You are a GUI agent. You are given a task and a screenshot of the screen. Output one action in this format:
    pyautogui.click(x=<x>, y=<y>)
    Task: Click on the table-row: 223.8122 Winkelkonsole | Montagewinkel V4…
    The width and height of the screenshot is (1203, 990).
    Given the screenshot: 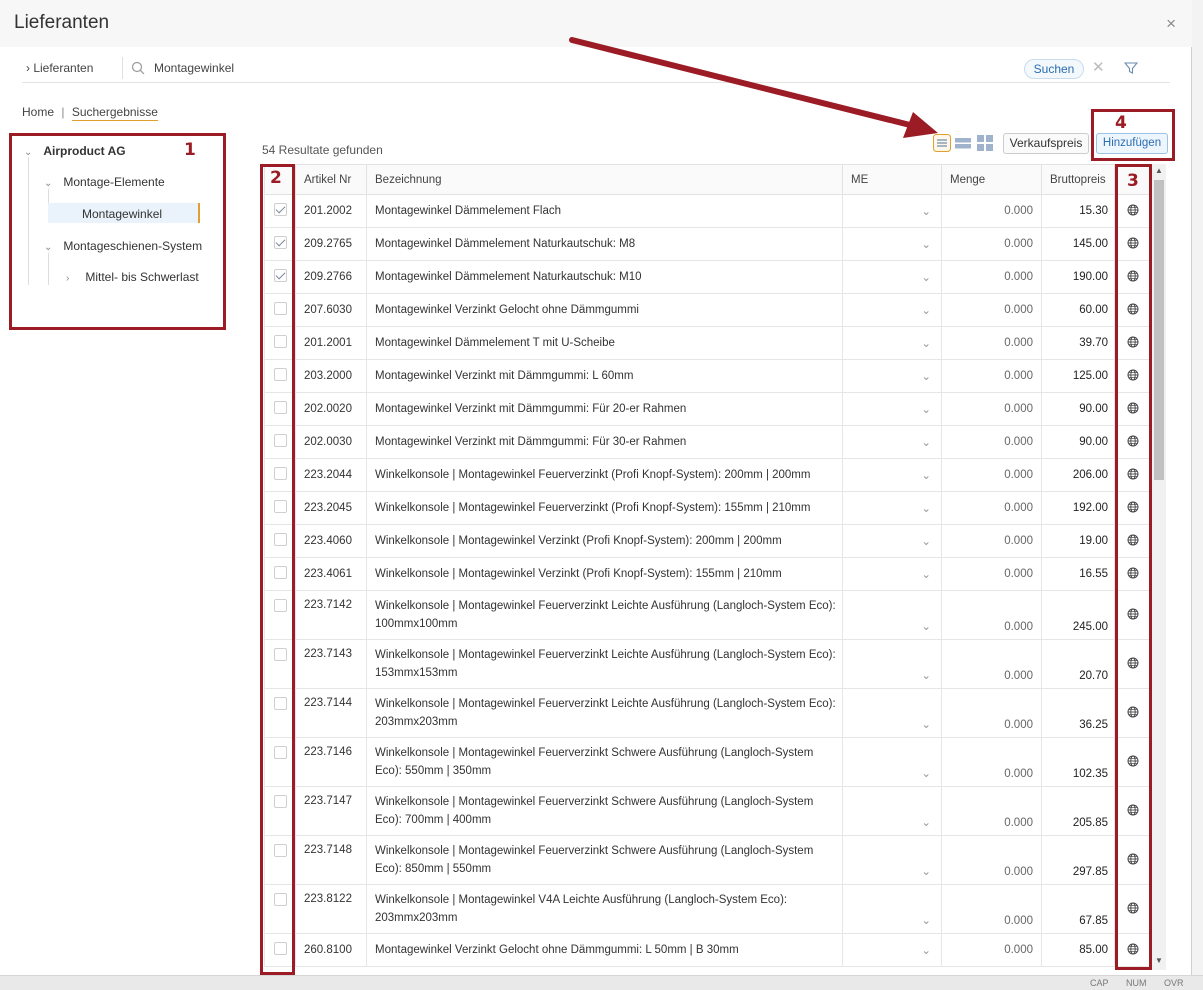 What is the action you would take?
    pyautogui.click(x=707, y=909)
    